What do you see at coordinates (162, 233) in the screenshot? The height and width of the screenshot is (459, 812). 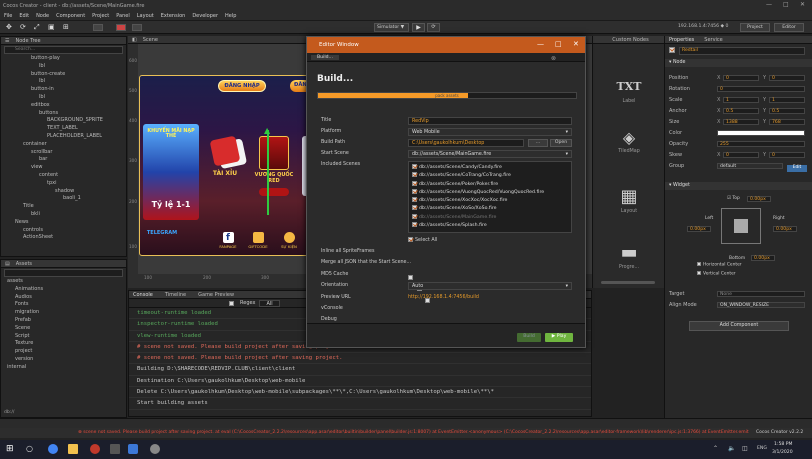 I see `telegram-link: TELEGRAM` at bounding box center [162, 233].